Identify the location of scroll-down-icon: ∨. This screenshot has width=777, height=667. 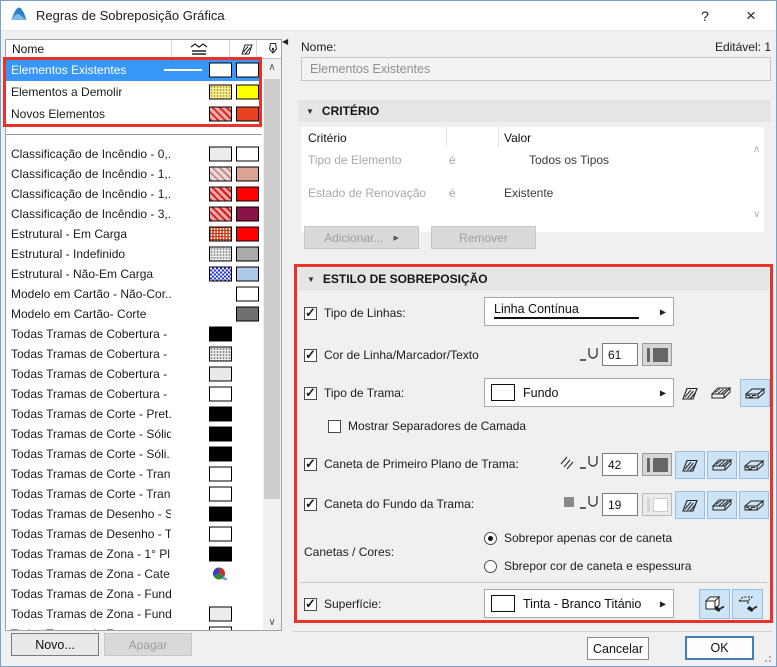
(272, 622).